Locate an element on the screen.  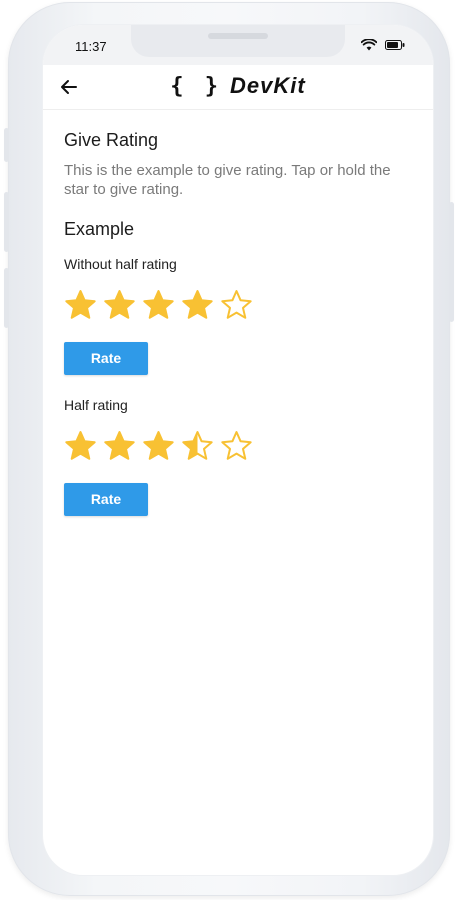
star-half-icon is located at coordinates (197, 446).